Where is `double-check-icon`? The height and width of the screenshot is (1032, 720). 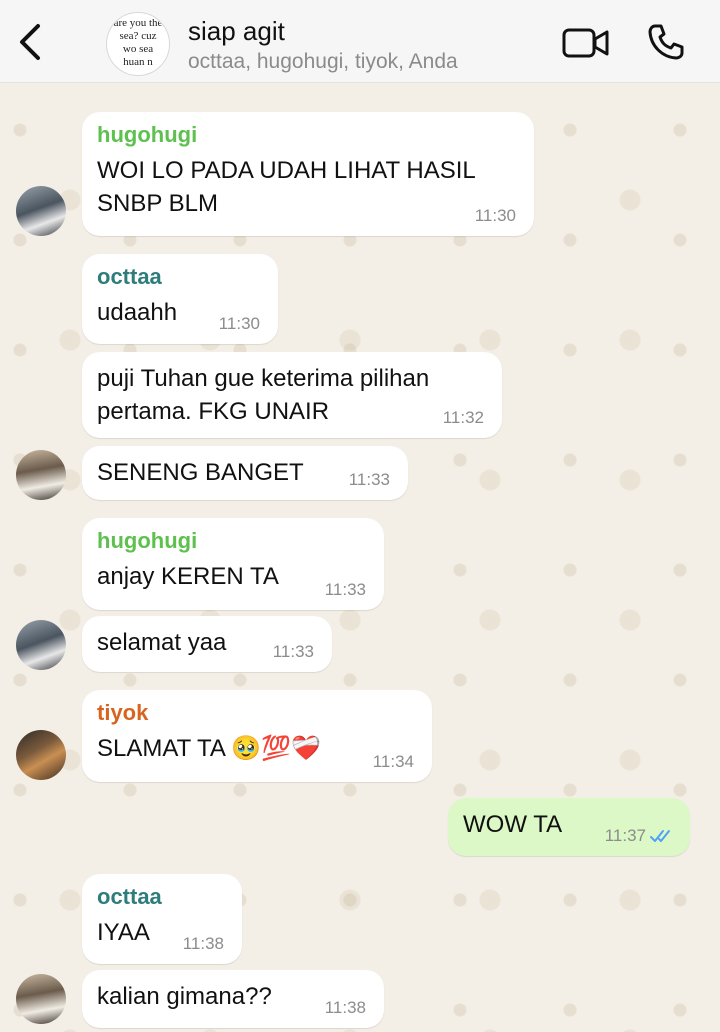
double-check-icon is located at coordinates (660, 836).